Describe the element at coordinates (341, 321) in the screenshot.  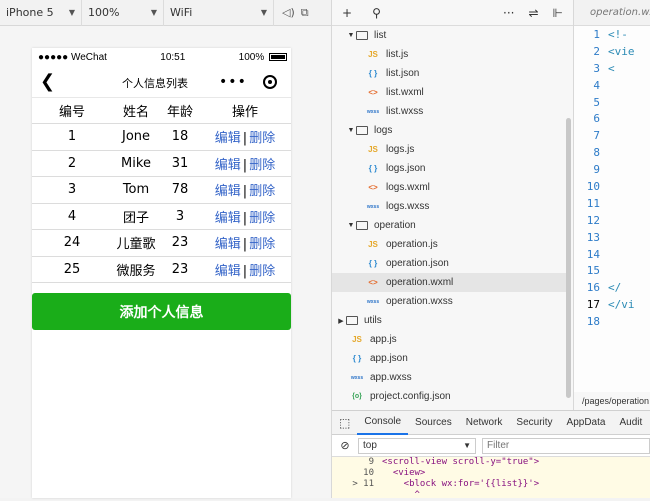
I see `chevron-right-icon: ▶` at that location.